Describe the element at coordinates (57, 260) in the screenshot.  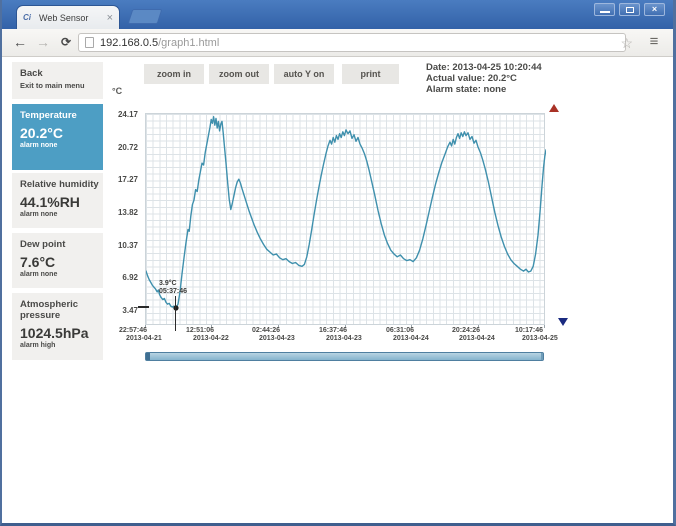
I see `sidebar-item-dew-point: Dew point 7.6°C alarm none` at that location.